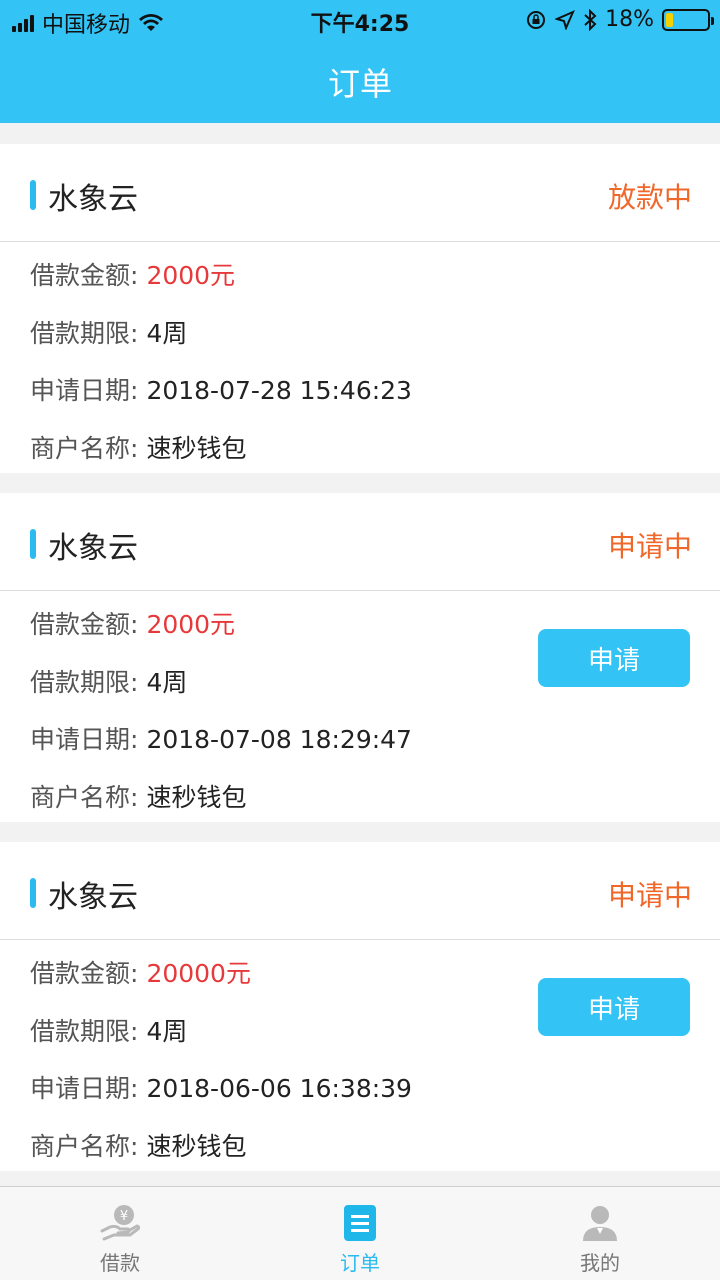 The image size is (720, 1280). I want to click on battery-percent: 18%, so click(629, 19).